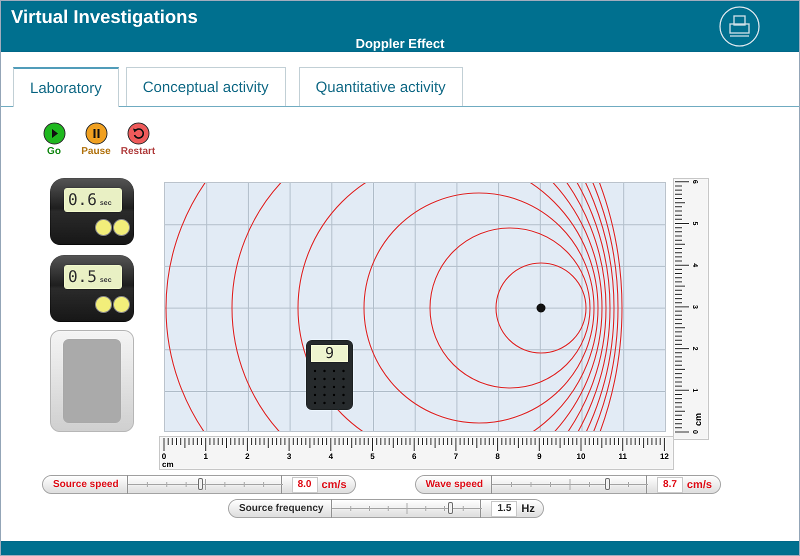 This screenshot has height=556, width=800. I want to click on time-reading: 0.6, so click(82, 200).